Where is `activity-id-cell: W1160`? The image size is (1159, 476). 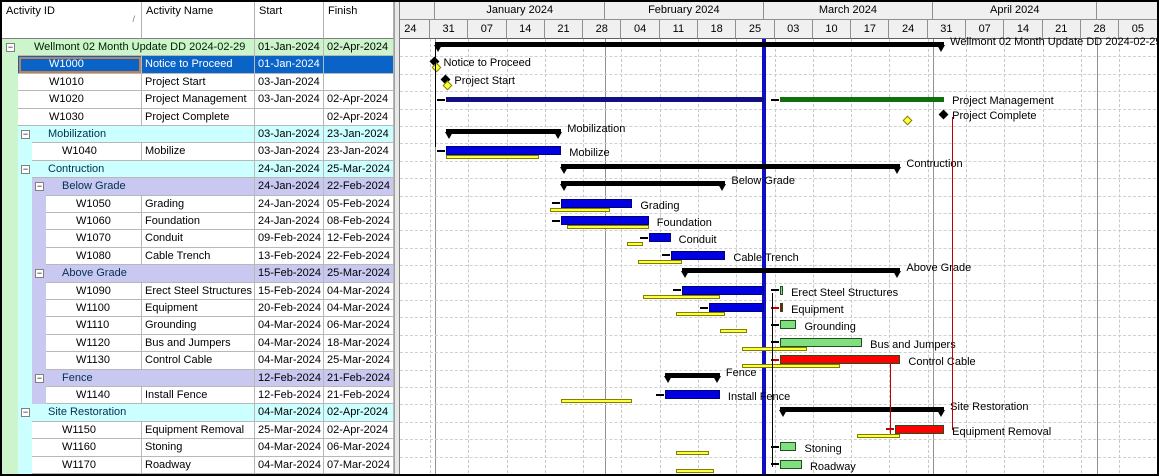
activity-id-cell: W1160 is located at coordinates (87, 448).